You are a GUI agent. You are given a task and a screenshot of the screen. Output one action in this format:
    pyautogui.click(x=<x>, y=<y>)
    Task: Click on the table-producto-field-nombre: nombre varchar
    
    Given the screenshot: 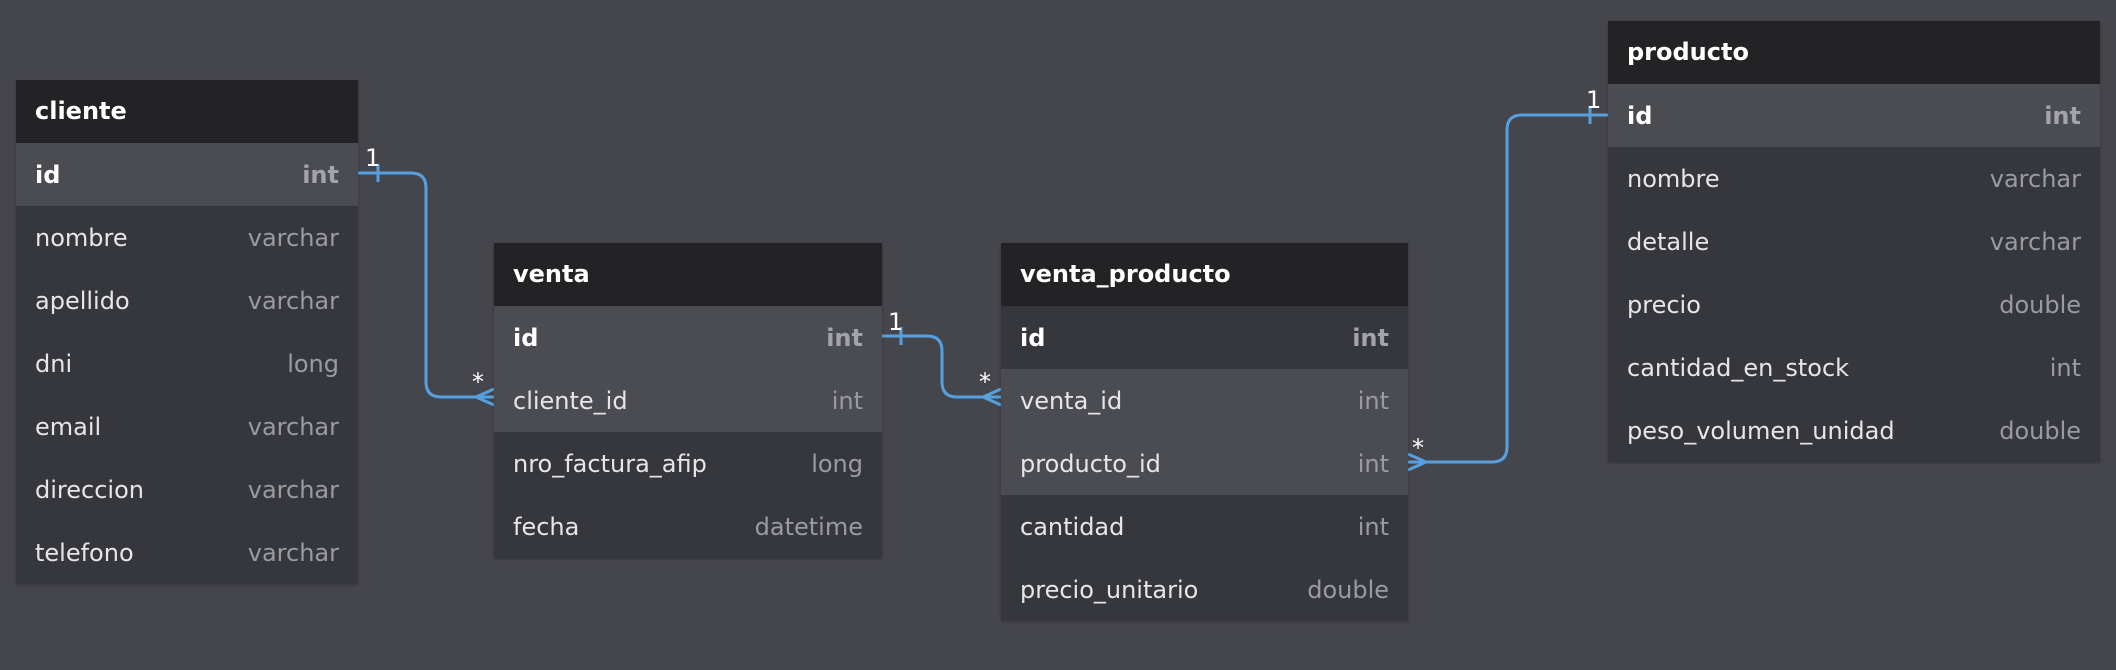 What is the action you would take?
    pyautogui.click(x=1854, y=178)
    